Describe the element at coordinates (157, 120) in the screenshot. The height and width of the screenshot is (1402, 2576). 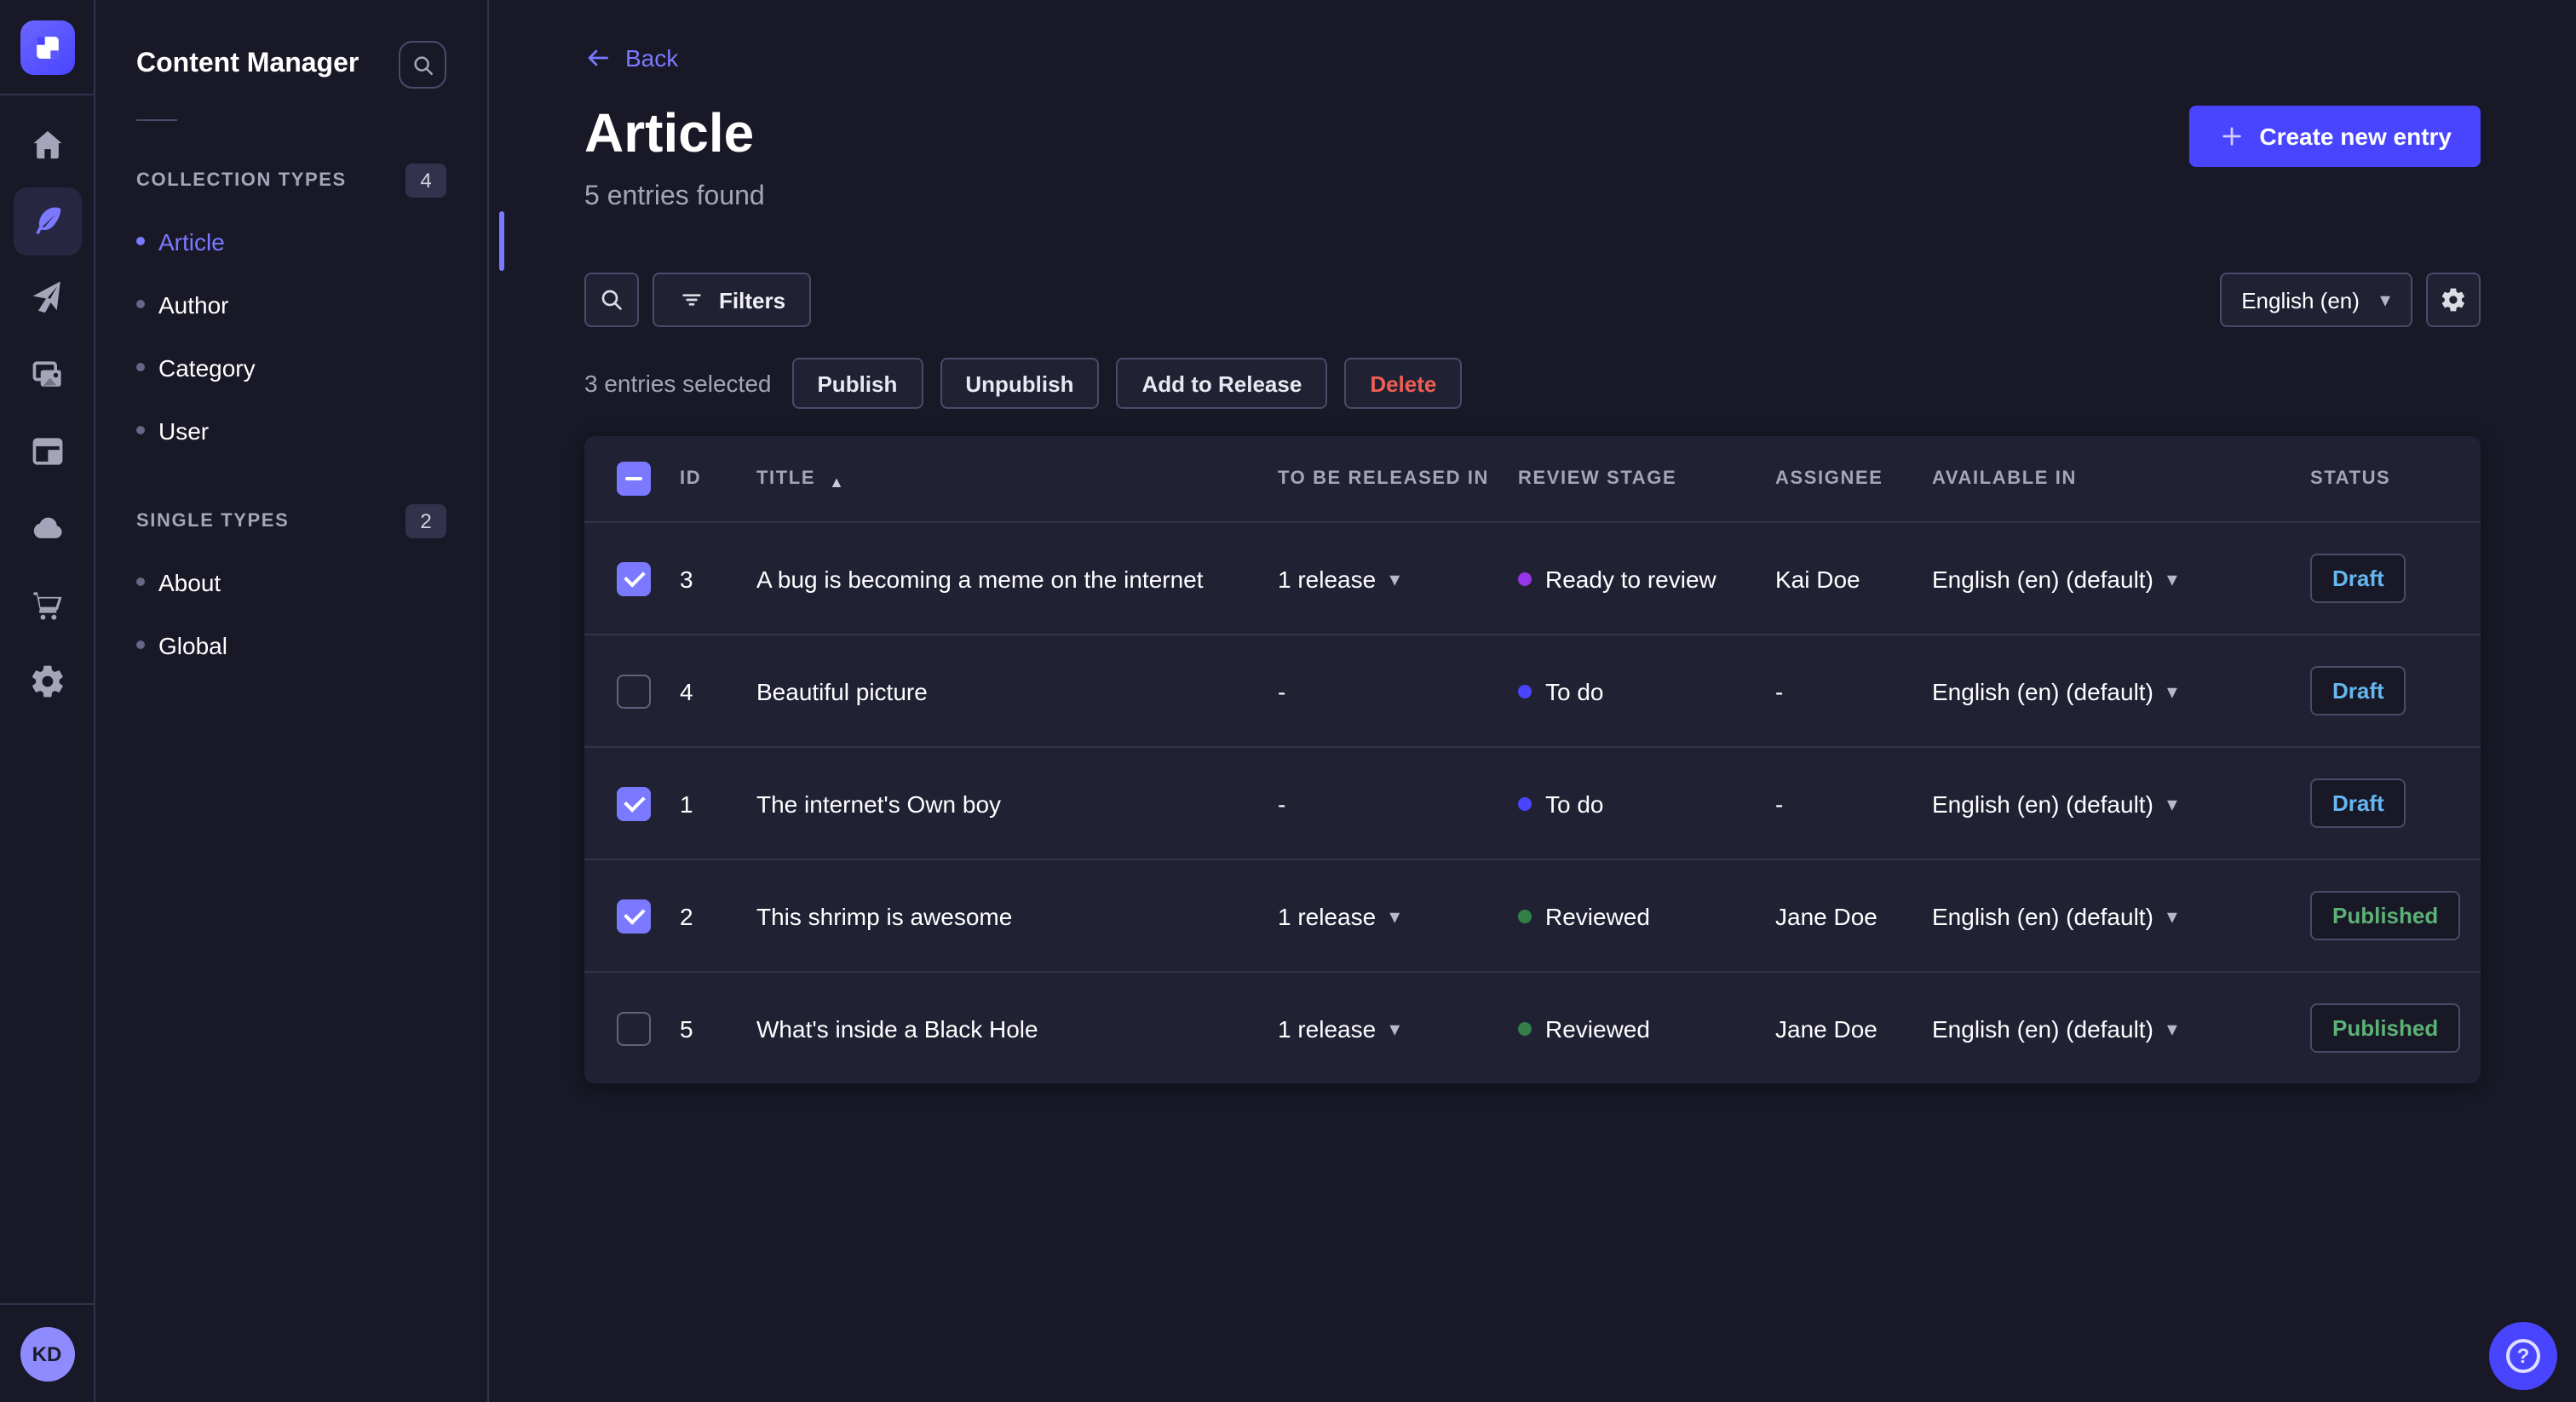
I see `sidebar-divider` at that location.